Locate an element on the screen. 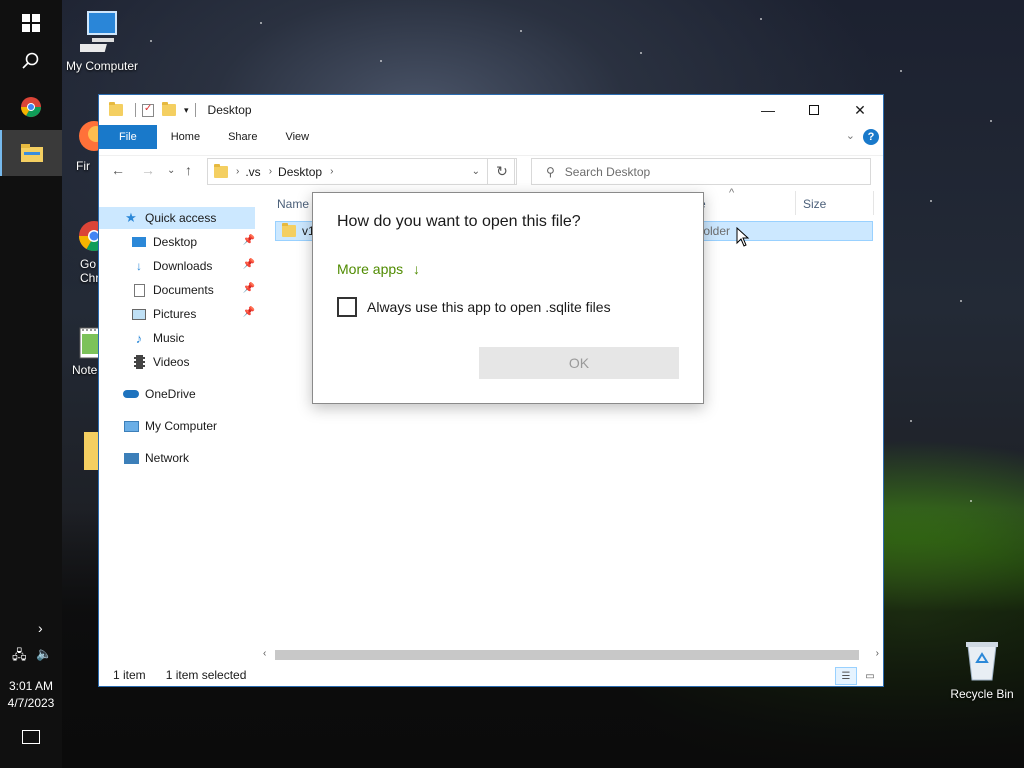 The image size is (1024, 768). ribbon-tabs: File Home Share View ⌄ ? is located at coordinates (491, 137).